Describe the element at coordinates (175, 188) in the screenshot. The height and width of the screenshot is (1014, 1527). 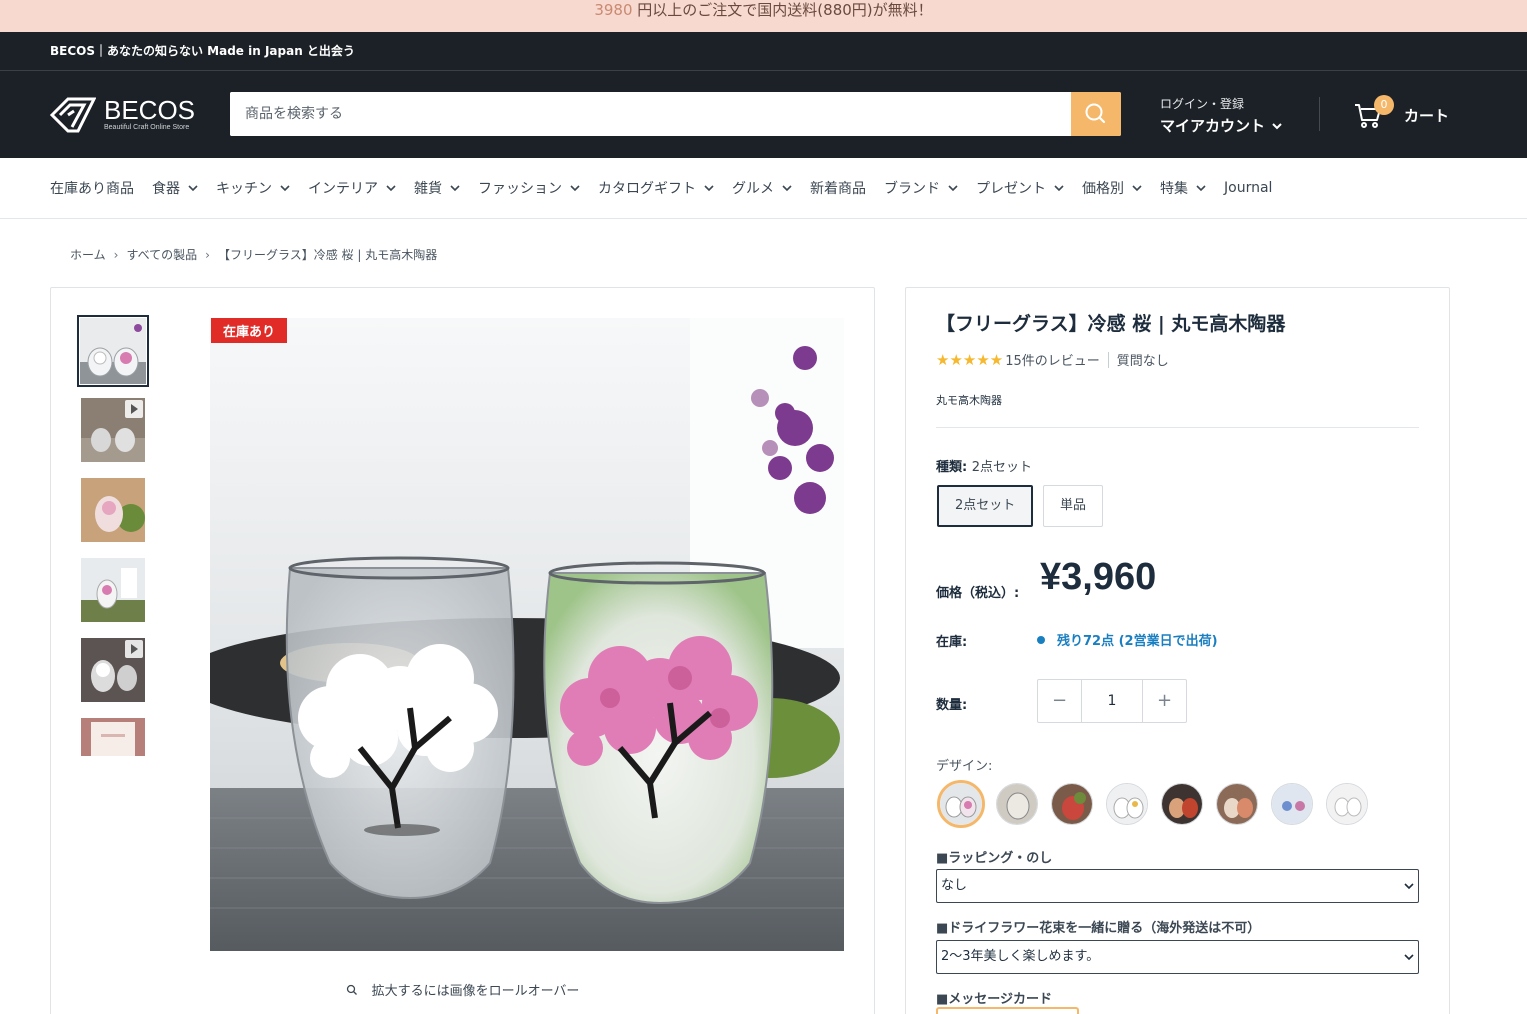
I see `nav-item: 食器` at that location.